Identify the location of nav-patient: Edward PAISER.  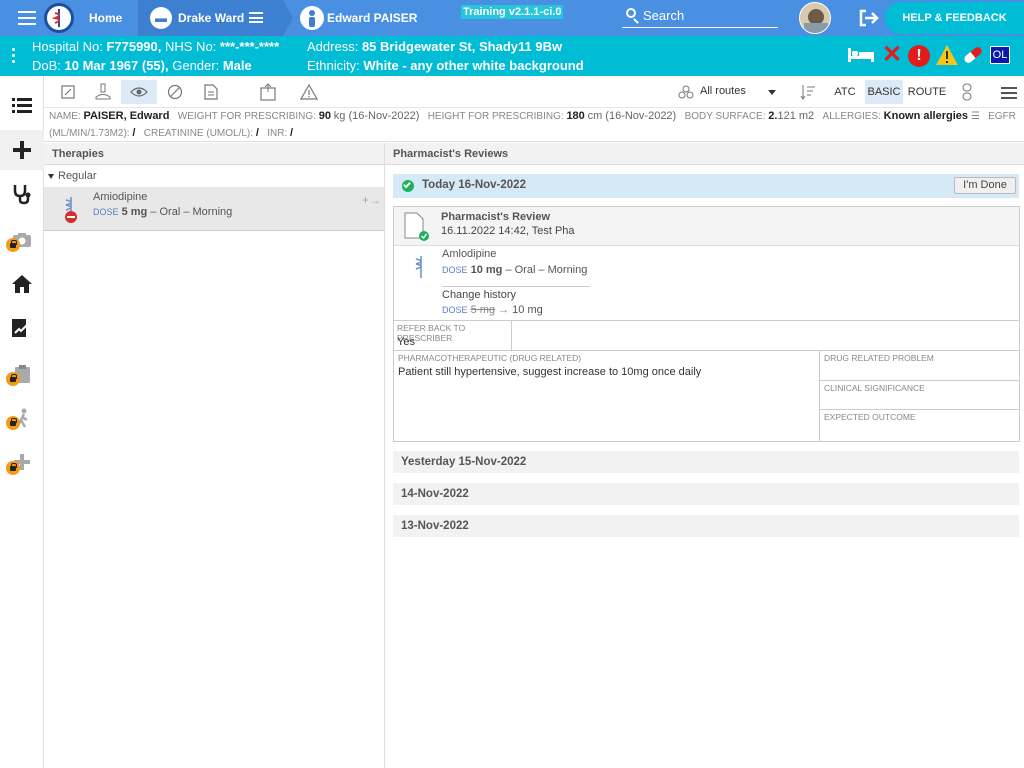
(372, 18).